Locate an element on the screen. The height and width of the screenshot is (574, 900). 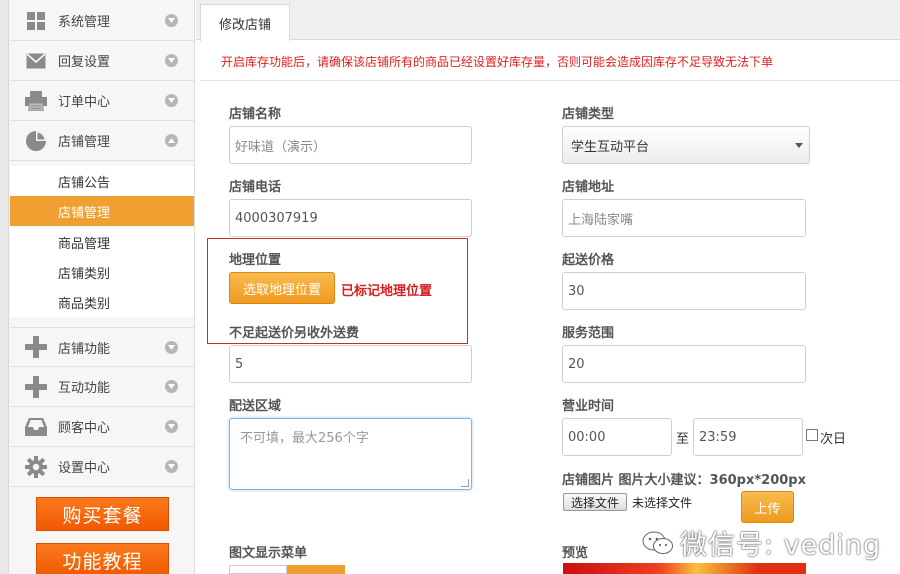
buy-package-button: 购买套餐 is located at coordinates (102, 514).